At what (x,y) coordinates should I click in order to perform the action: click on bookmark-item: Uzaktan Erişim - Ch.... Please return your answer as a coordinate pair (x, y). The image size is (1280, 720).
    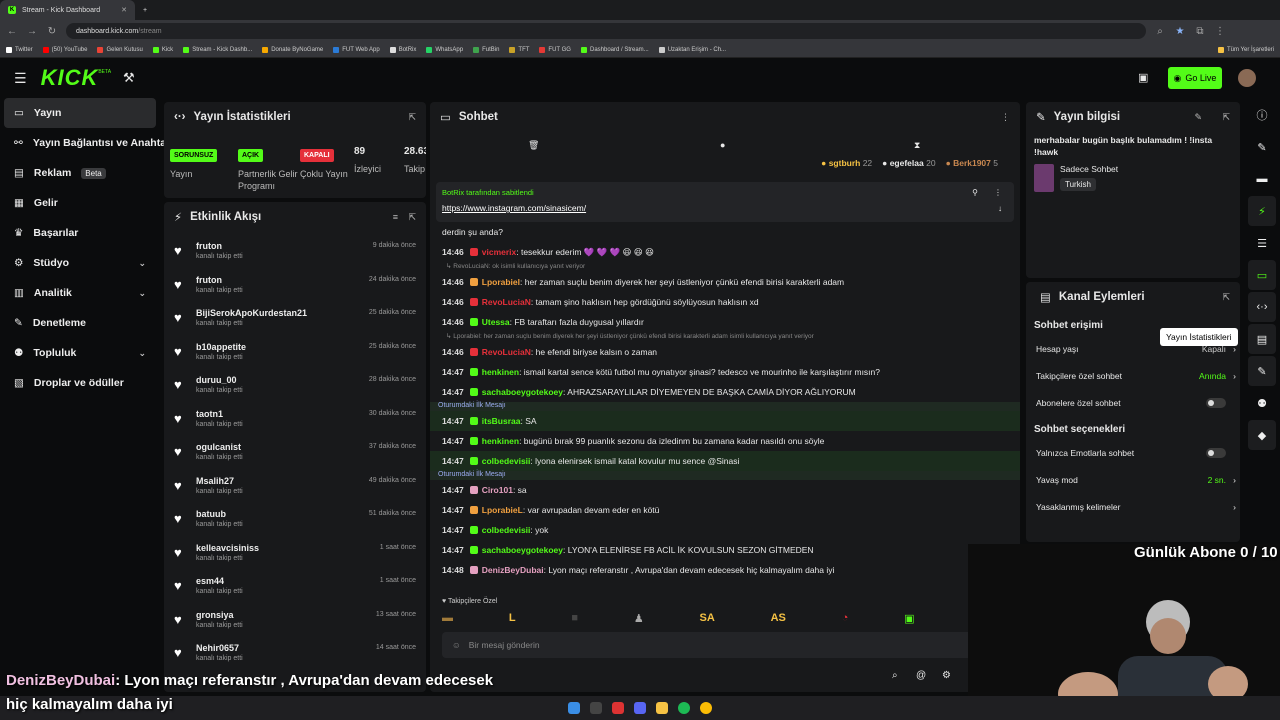
    Looking at the image, I should click on (692, 49).